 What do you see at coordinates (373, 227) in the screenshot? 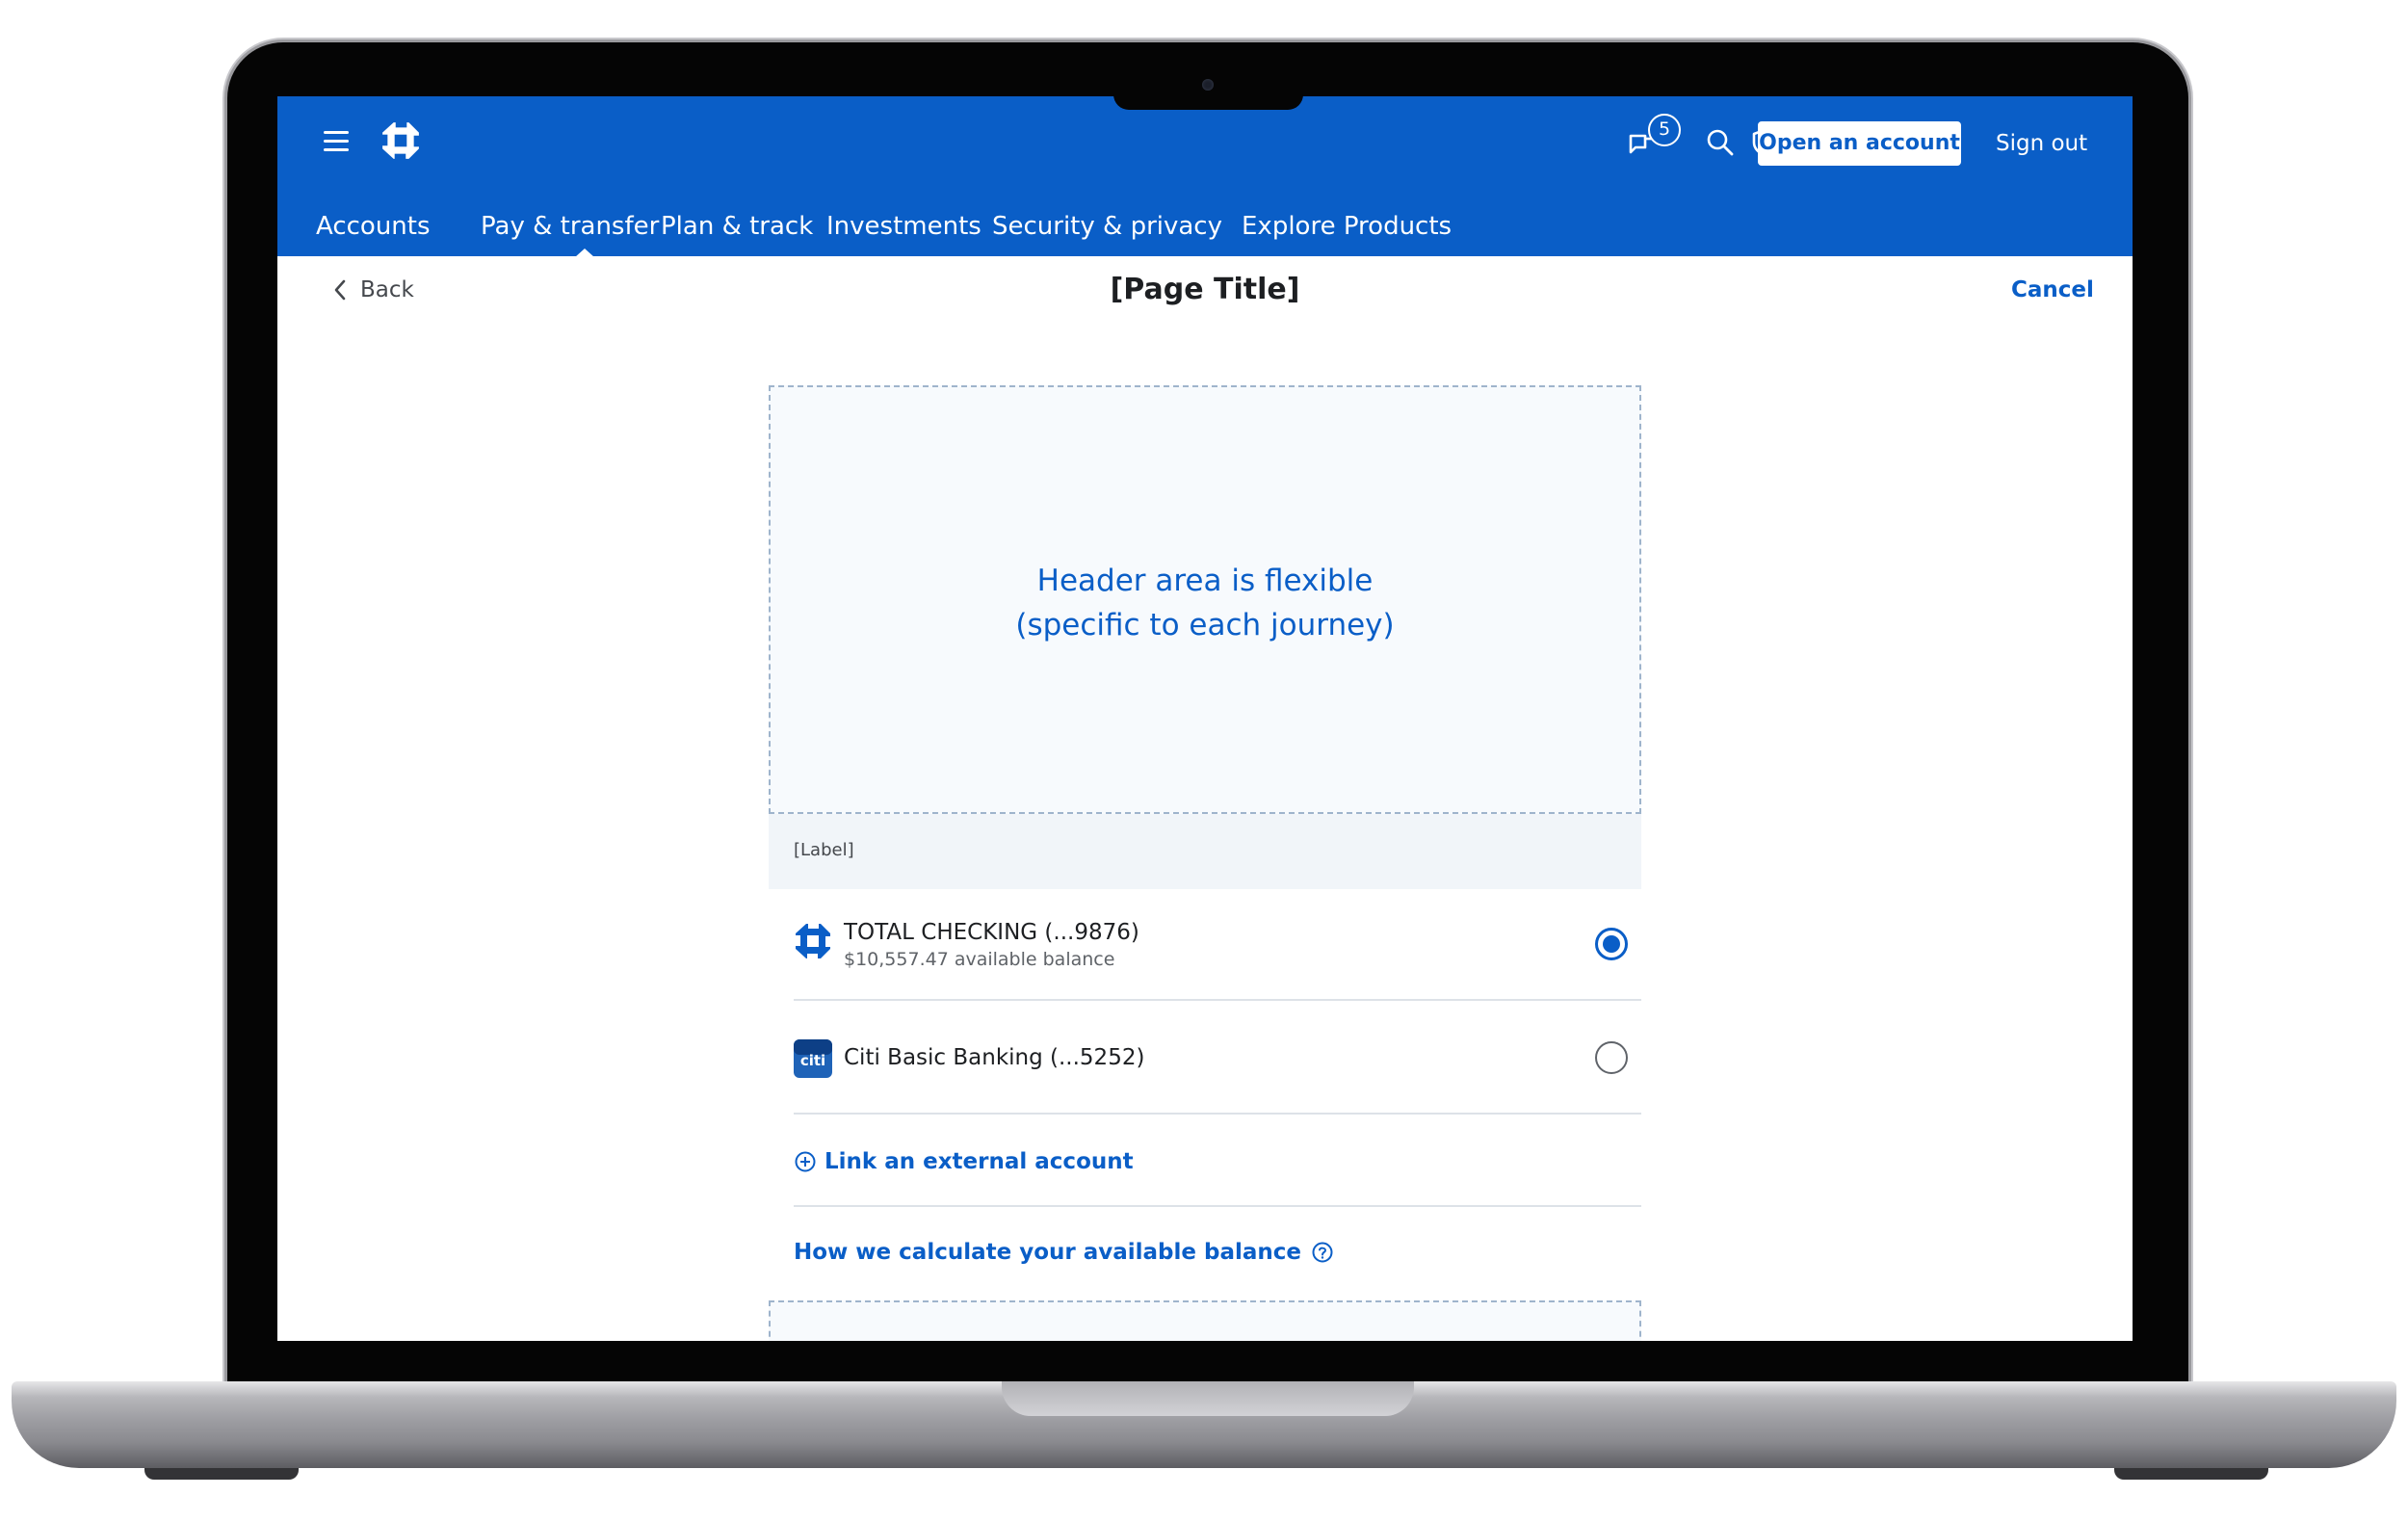
I see `nav-item-accounts: Accounts` at bounding box center [373, 227].